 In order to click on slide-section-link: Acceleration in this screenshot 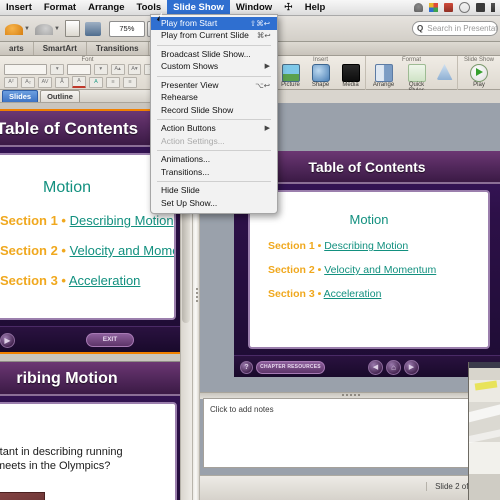, I will do `click(353, 294)`.